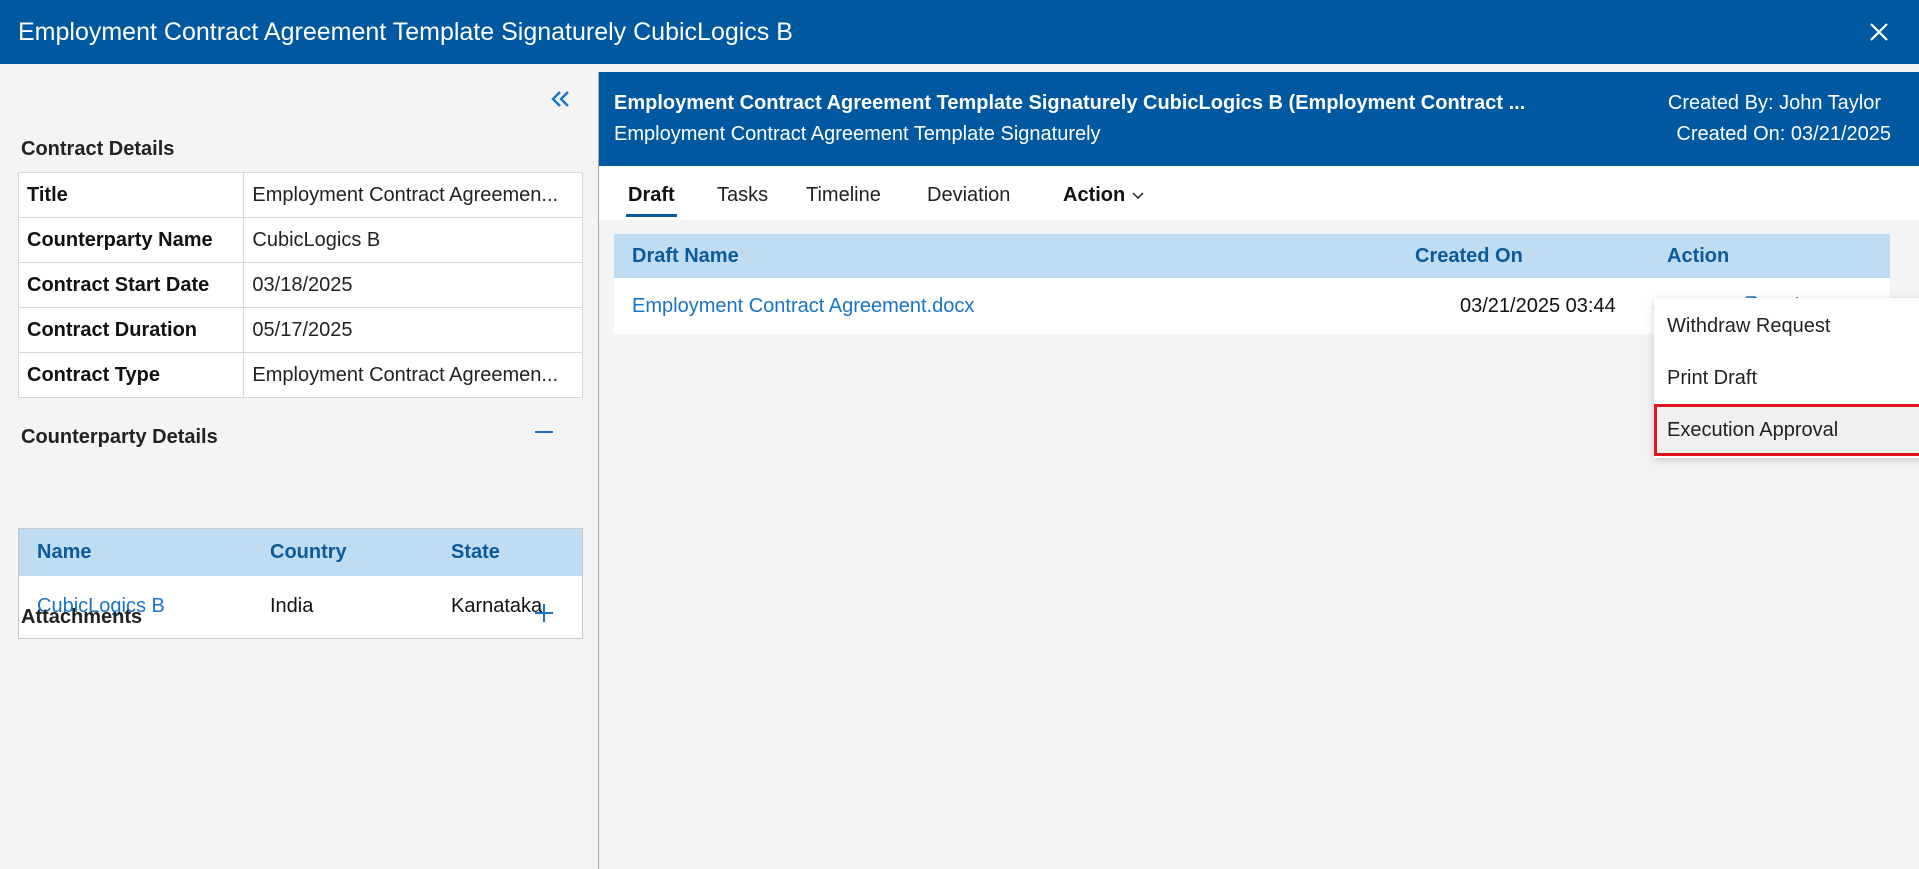  Describe the element at coordinates (685, 256) in the screenshot. I see `column-header-draft-name: Draft Name` at that location.